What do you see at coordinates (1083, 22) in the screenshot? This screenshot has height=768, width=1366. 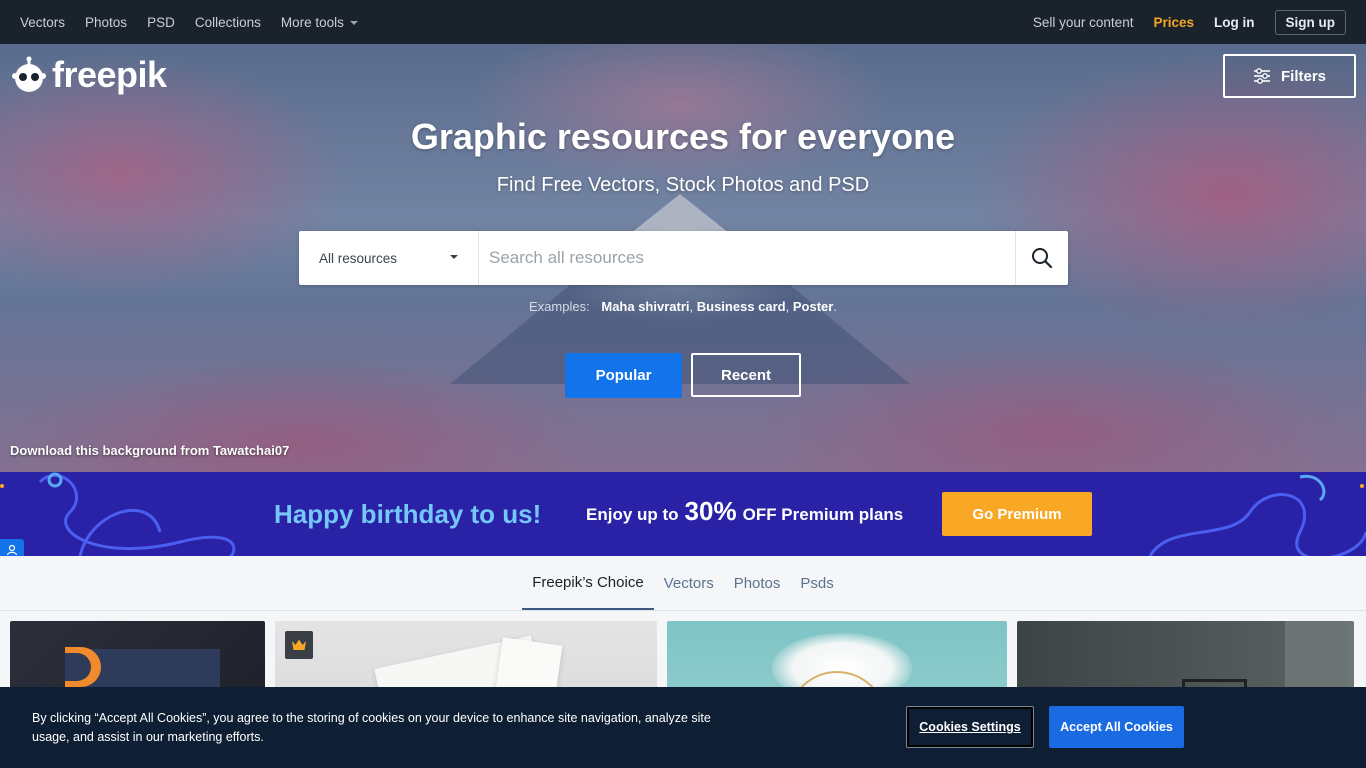 I see `nav-sell-content: Sell your content` at bounding box center [1083, 22].